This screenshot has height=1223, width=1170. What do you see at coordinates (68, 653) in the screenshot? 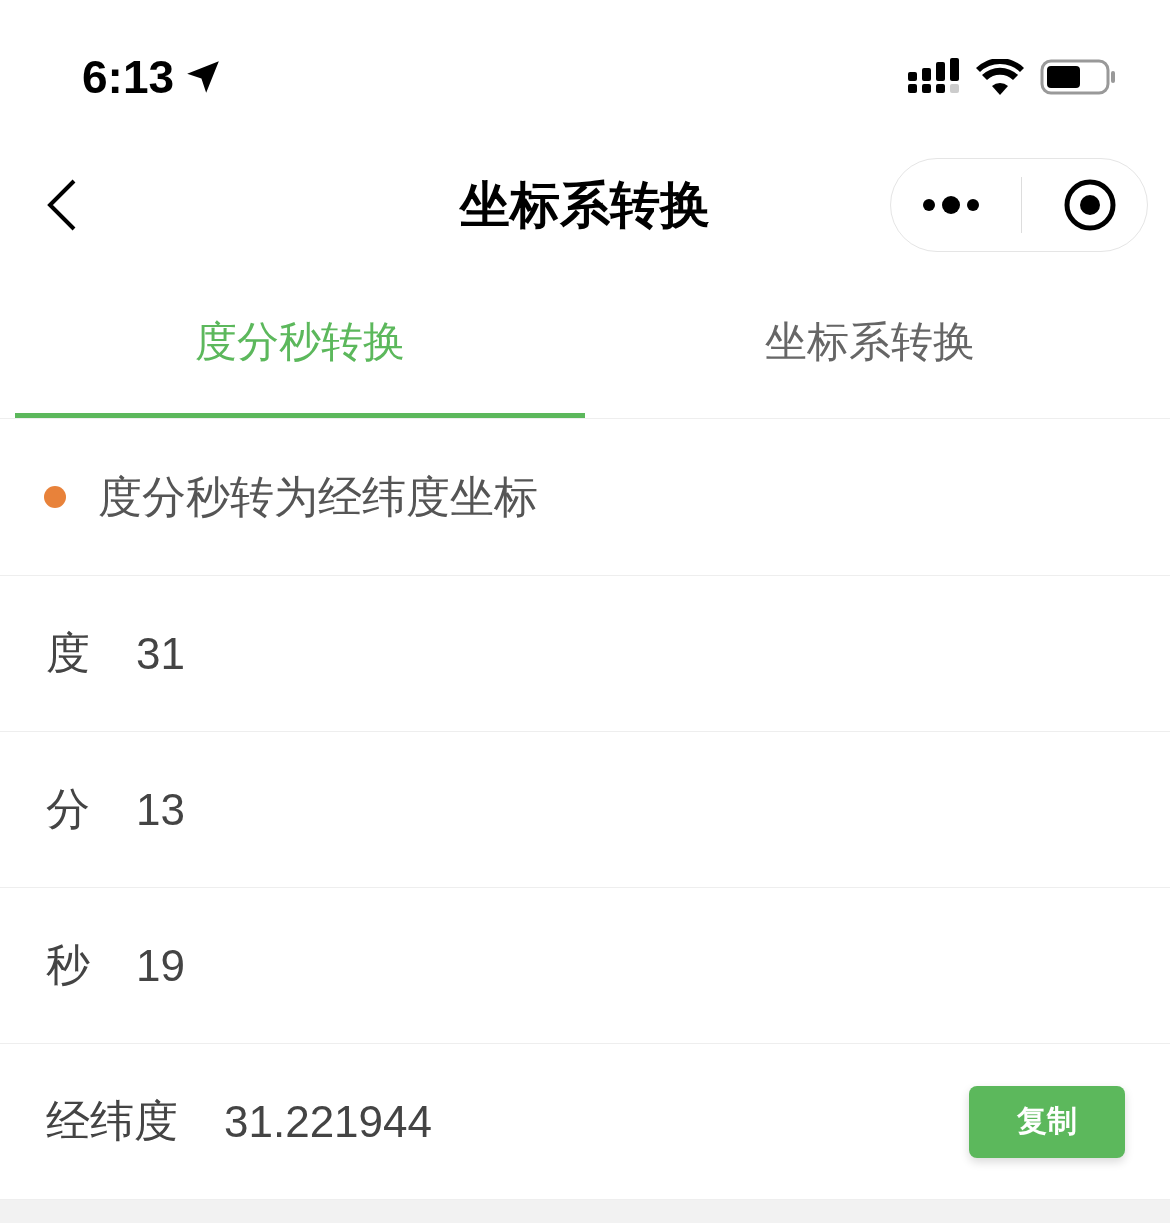
I see `field-label: 度` at bounding box center [68, 653].